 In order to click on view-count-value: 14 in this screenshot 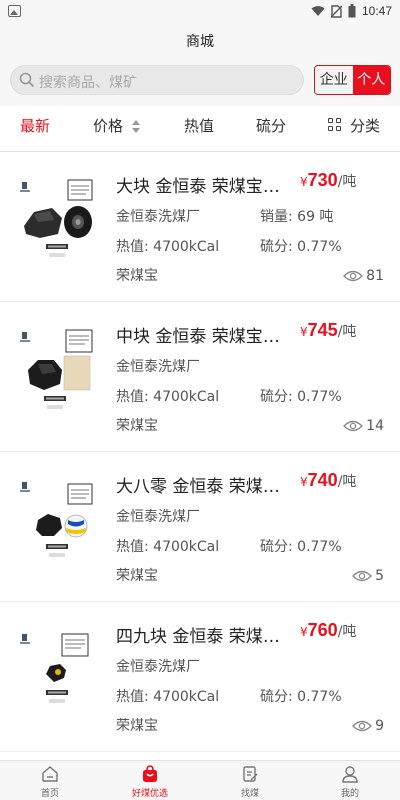, I will do `click(375, 426)`.